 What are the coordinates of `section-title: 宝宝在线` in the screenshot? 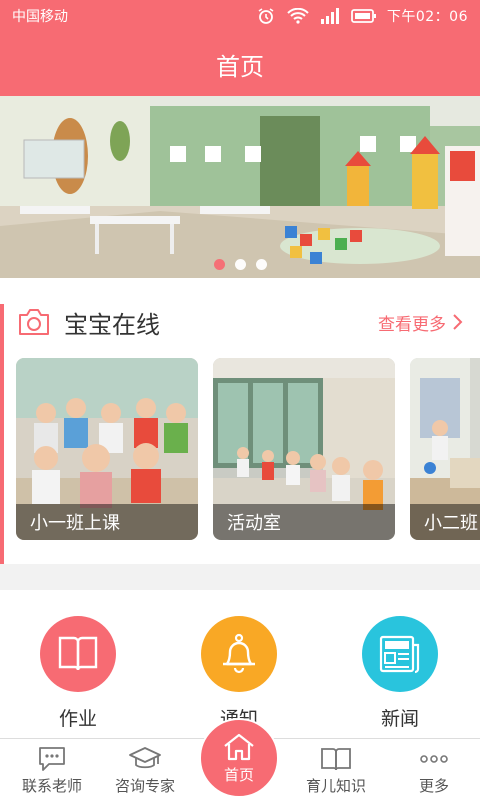 It's located at (112, 324).